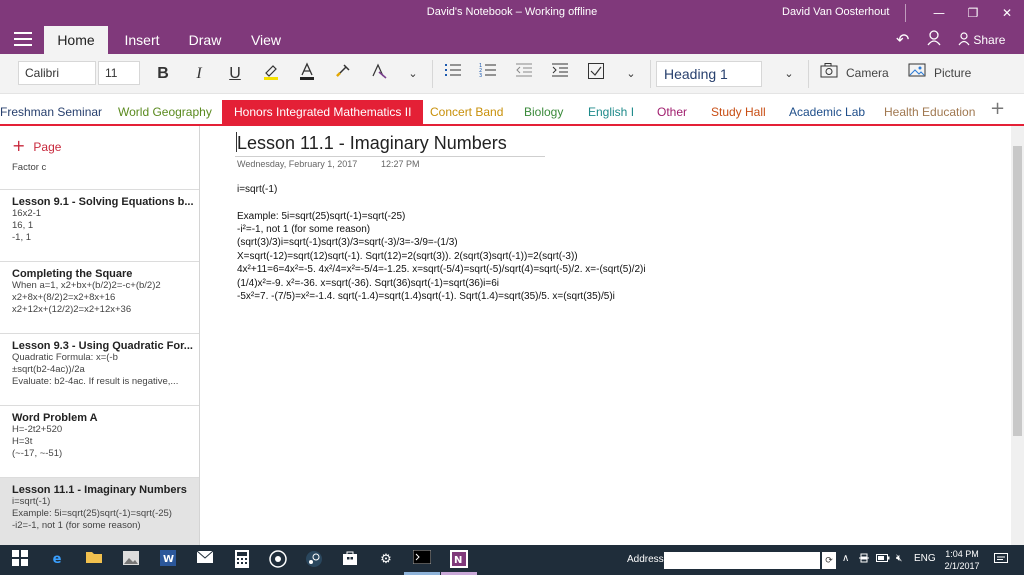 The height and width of the screenshot is (575, 1024). What do you see at coordinates (323, 112) in the screenshot?
I see `section-tab-honors-integrated-mathematics-ii: Honors Integrated Mathematics II` at bounding box center [323, 112].